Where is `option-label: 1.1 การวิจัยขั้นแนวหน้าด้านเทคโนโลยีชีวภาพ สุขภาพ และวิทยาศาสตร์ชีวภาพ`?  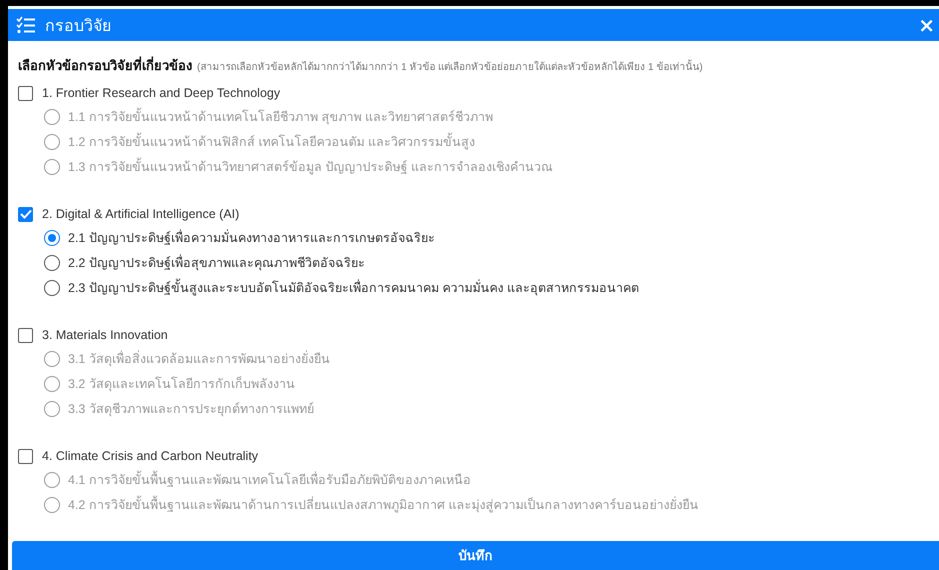 option-label: 1.1 การวิจัยขั้นแนวหน้าด้านเทคโนโลยีชีวภาพ สุขภาพ และวิทยาศาสตร์ชีวภาพ is located at coordinates (280, 116).